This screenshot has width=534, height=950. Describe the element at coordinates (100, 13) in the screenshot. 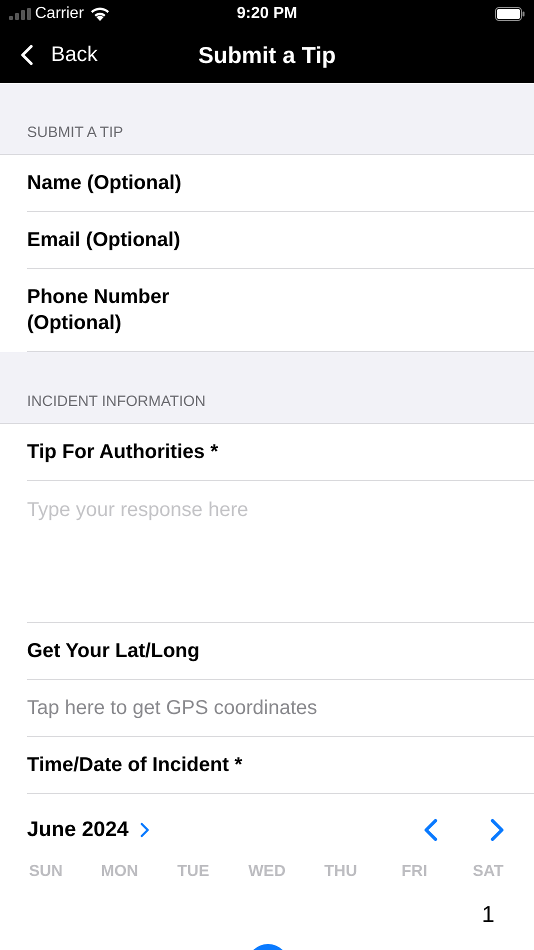

I see `wifi-icon` at that location.